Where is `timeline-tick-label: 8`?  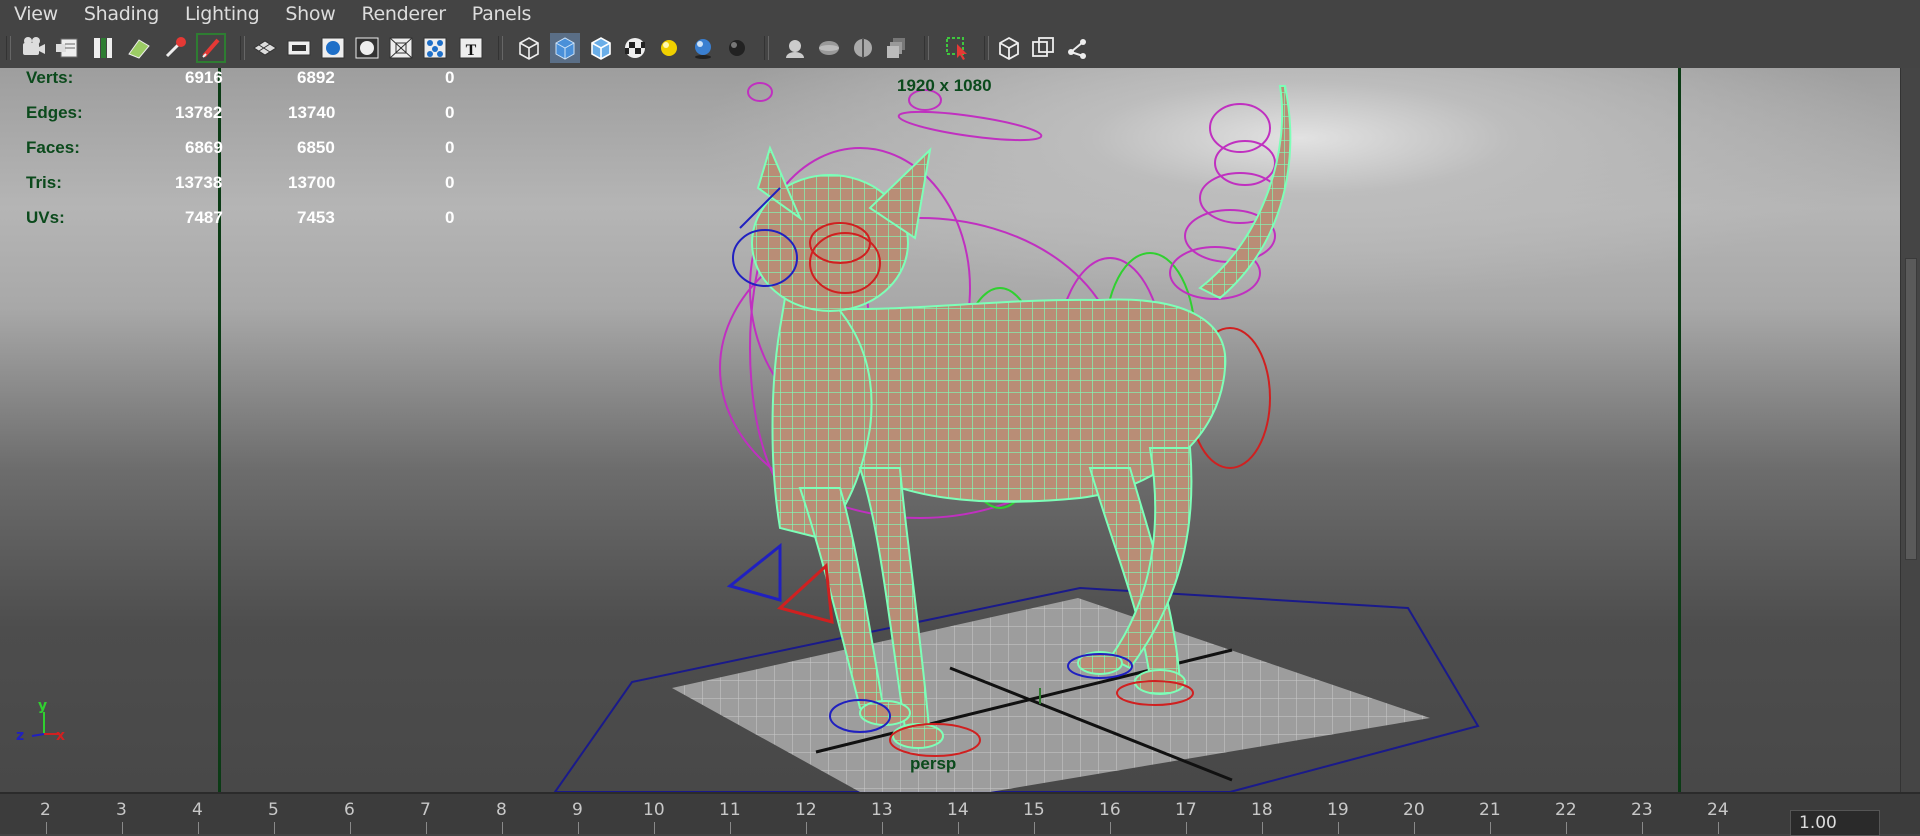
timeline-tick-label: 8 is located at coordinates (501, 810).